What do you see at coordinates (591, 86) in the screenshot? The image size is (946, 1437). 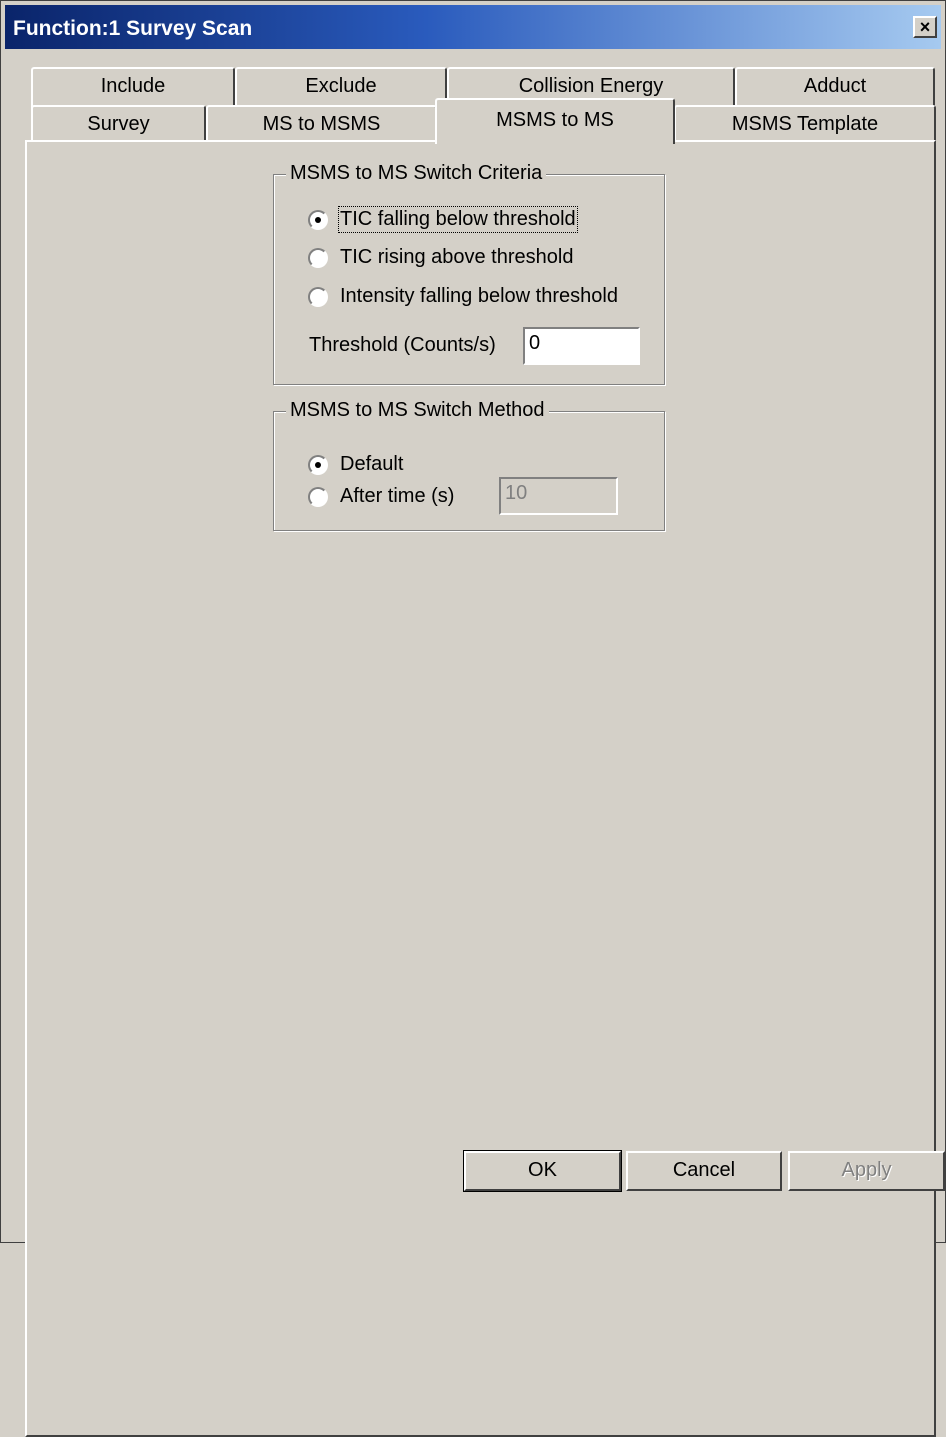 I see `tab-label: Collision Energy` at bounding box center [591, 86].